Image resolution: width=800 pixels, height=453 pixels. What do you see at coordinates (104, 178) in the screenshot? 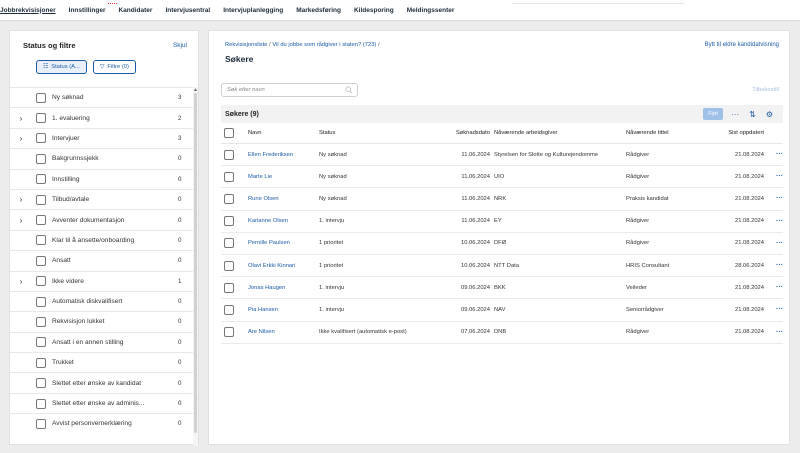
I see `status-item: Innstilling 0` at bounding box center [104, 178].